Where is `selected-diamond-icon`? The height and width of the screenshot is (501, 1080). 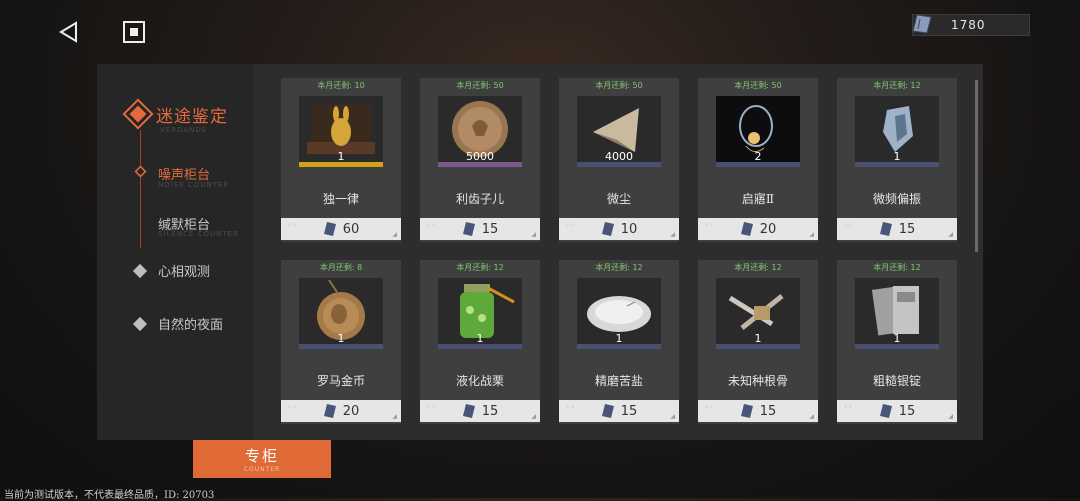
selected-diamond-icon is located at coordinates (140, 171).